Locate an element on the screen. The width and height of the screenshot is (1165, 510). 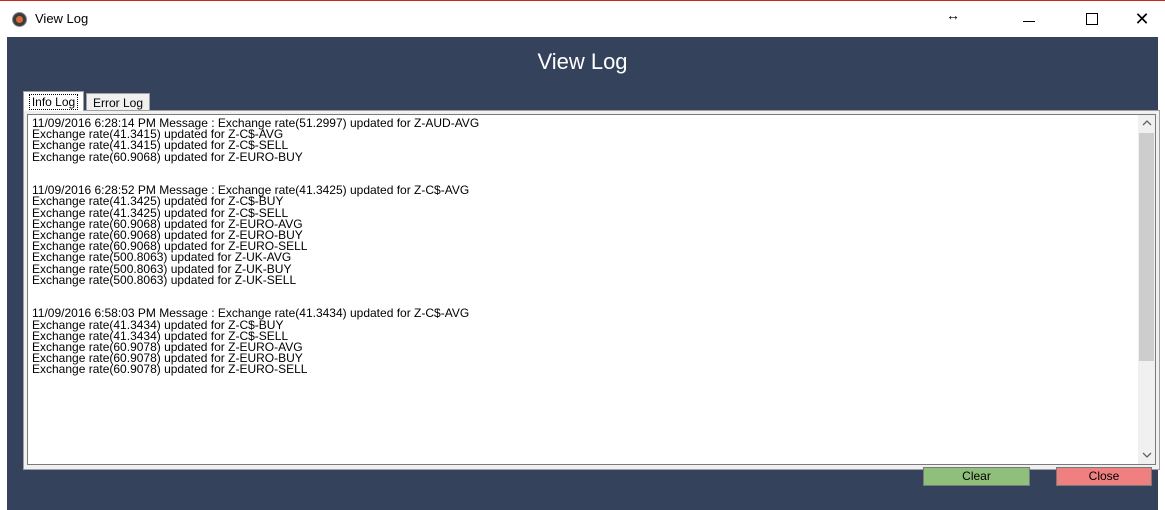
close-icon: ✕ is located at coordinates (1142, 18).